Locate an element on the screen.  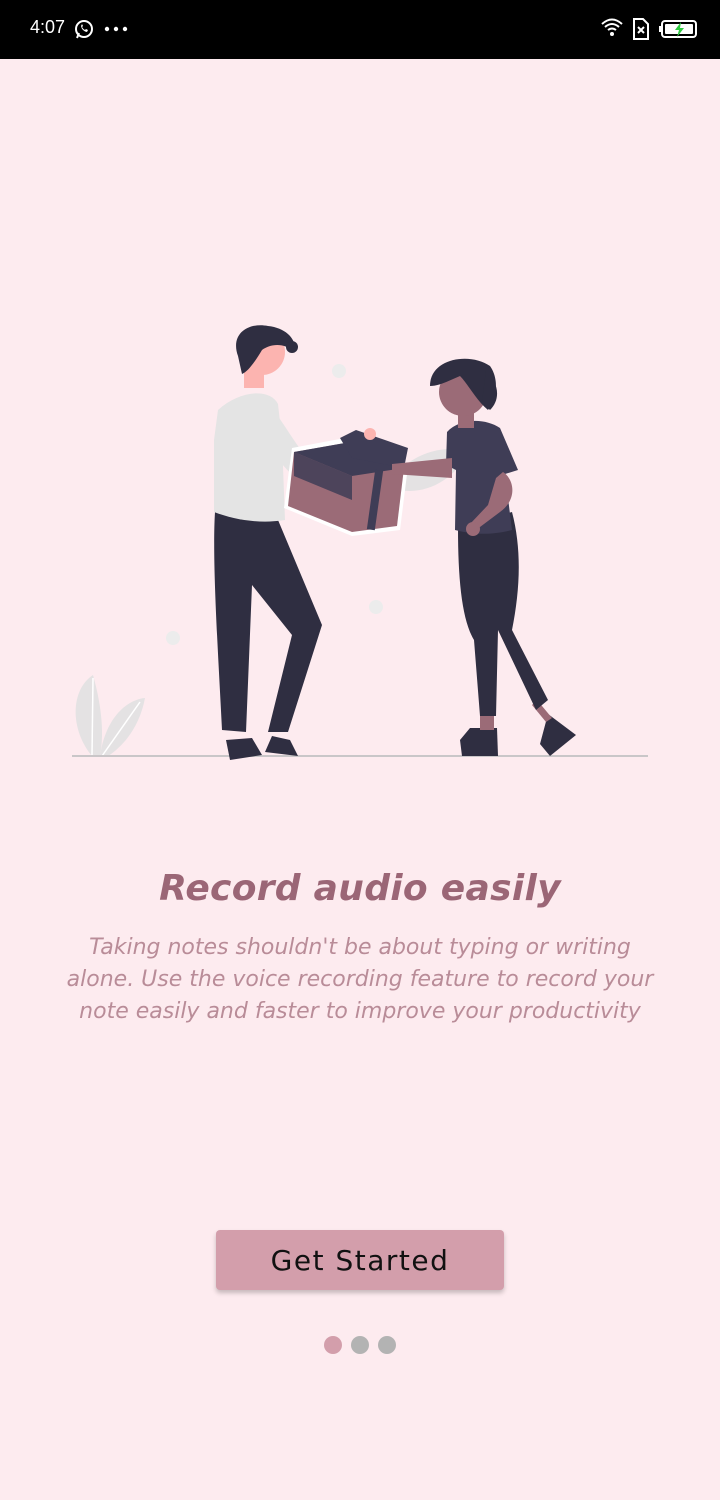
gift-box is located at coordinates (346, 482).